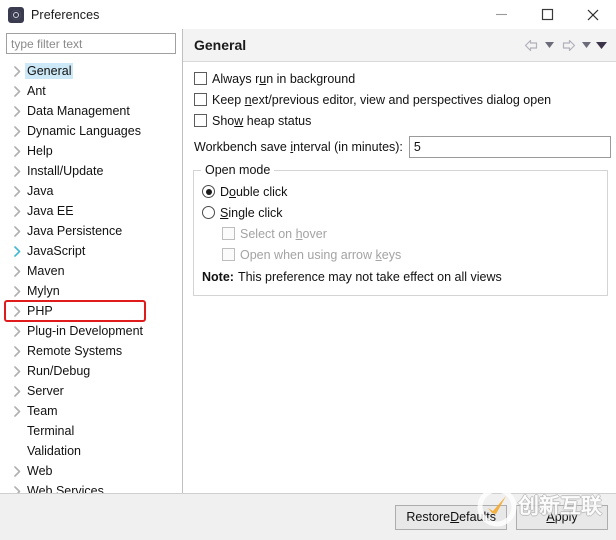 This screenshot has height=540, width=616. Describe the element at coordinates (593, 14) in the screenshot. I see `close-icon` at that location.